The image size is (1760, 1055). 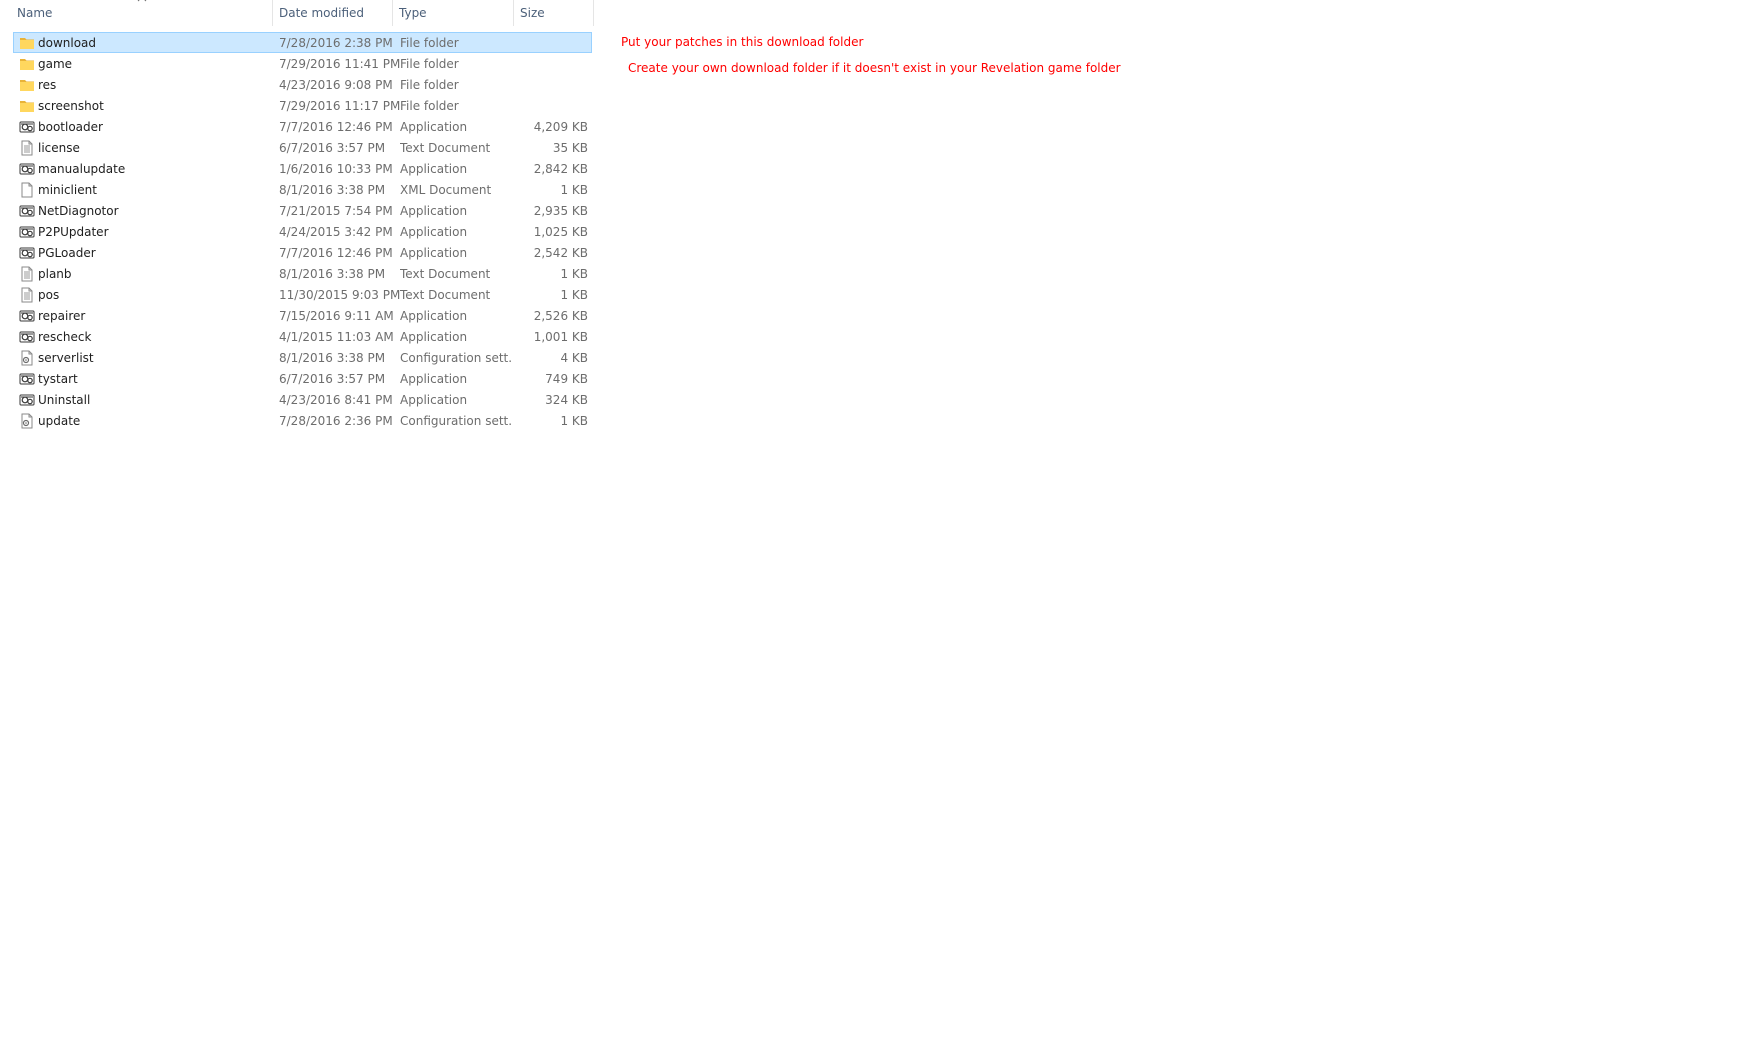 I want to click on file-size: 2,526 KB, so click(x=560, y=316).